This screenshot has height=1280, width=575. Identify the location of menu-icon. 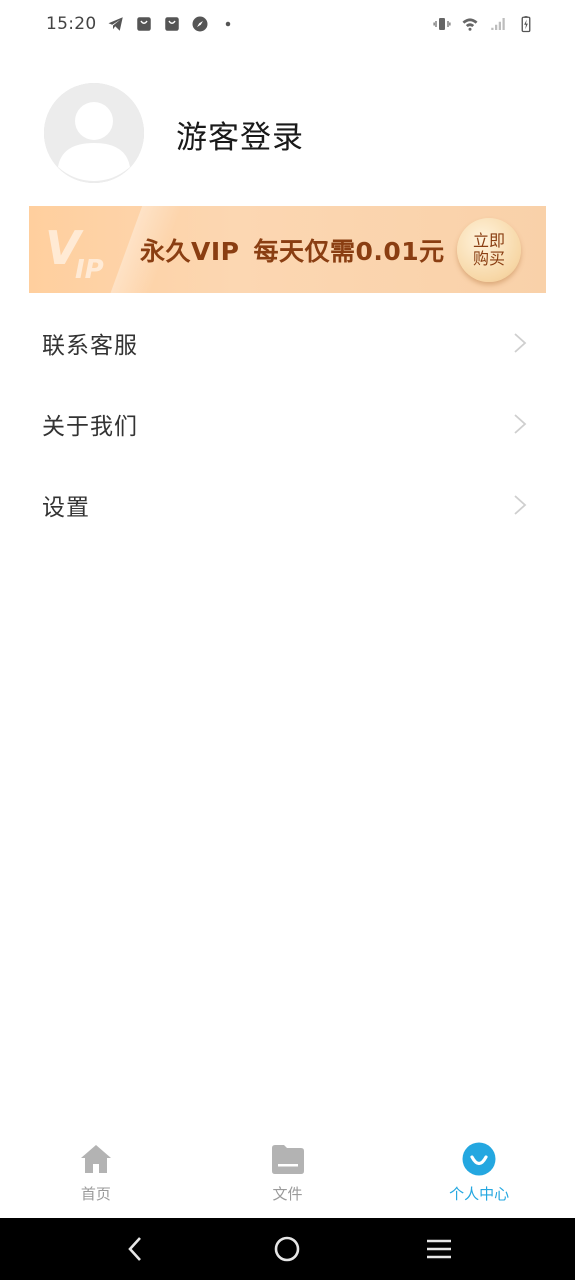
(439, 1249).